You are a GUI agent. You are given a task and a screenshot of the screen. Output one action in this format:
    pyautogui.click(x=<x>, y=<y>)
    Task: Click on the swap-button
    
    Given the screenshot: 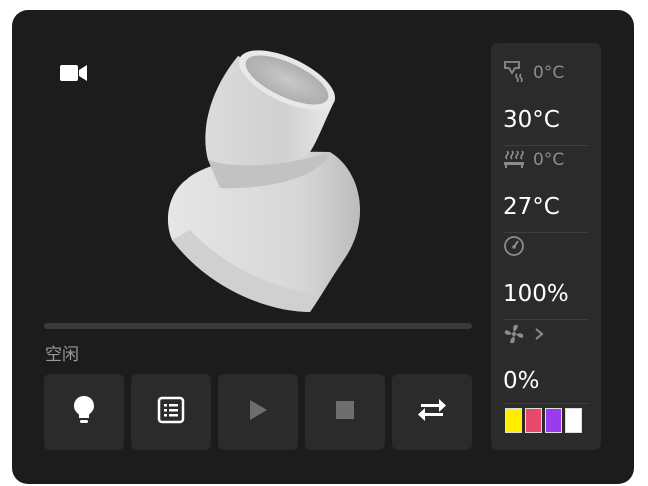 What is the action you would take?
    pyautogui.click(x=432, y=412)
    